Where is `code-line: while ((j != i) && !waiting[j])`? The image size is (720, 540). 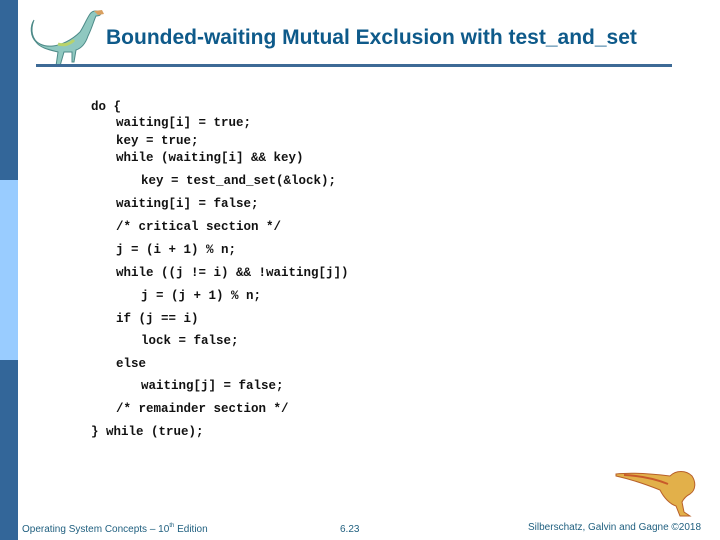
code-line: while ((j != i) && !waiting[j]) is located at coordinates (232, 273).